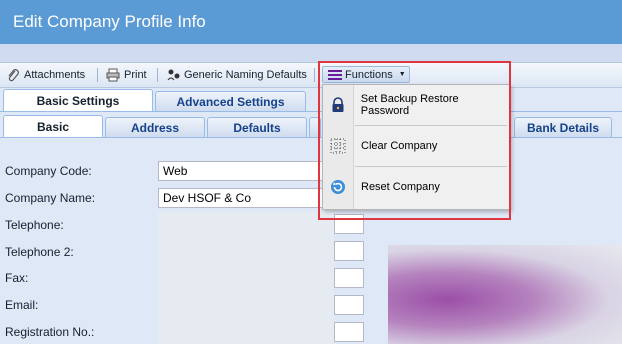  What do you see at coordinates (55, 75) in the screenshot?
I see `attachments-label: Attachments` at bounding box center [55, 75].